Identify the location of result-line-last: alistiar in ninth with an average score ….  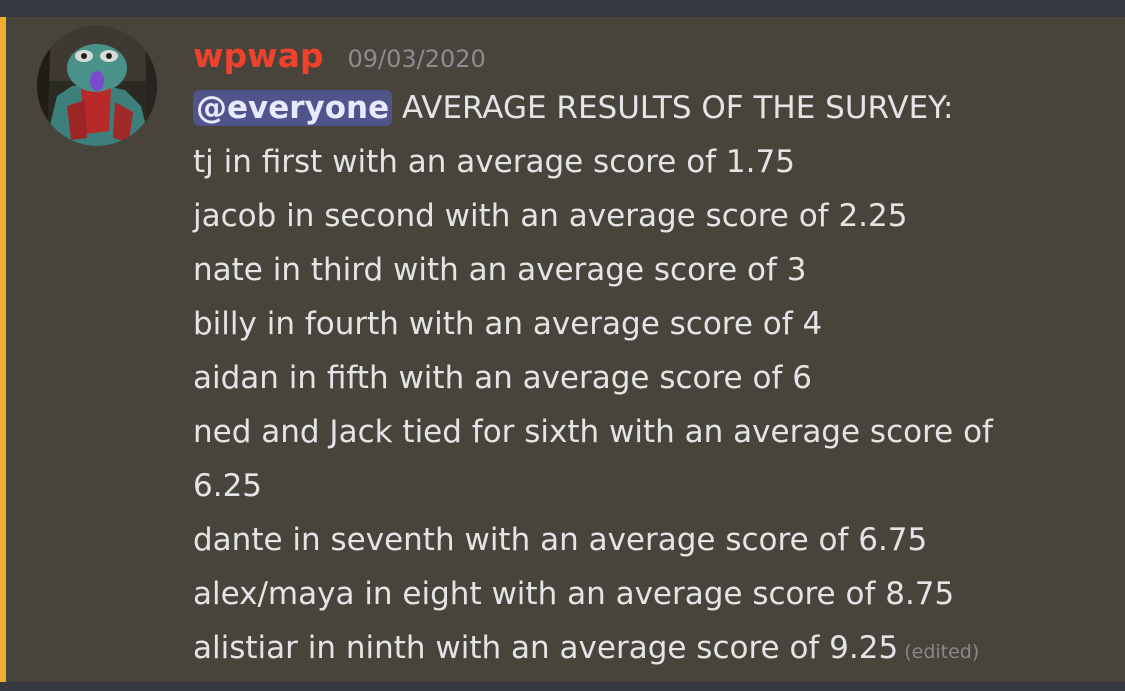
(643, 650).